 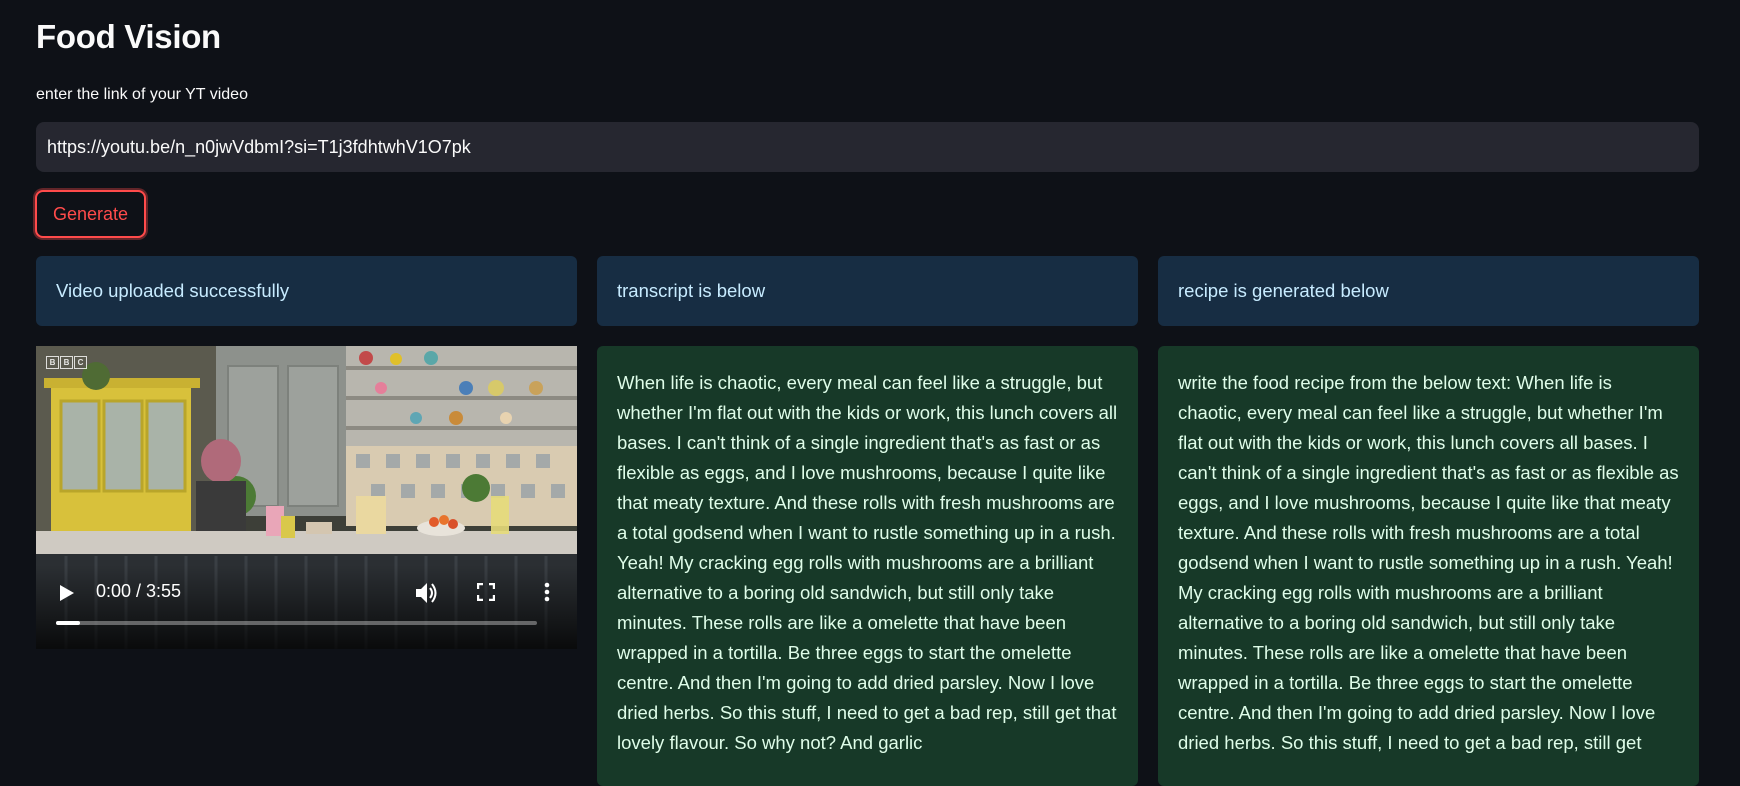 I want to click on more-options-icon, so click(x=547, y=592).